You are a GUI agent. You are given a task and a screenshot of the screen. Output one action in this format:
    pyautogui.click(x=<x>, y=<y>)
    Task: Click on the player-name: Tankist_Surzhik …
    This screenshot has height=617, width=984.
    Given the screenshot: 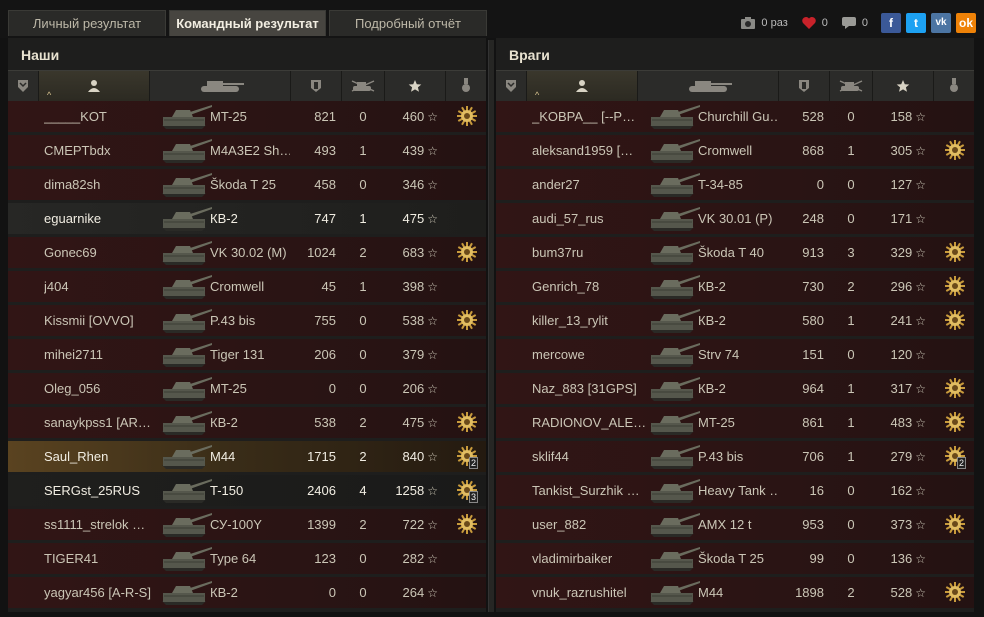 What is the action you would take?
    pyautogui.click(x=591, y=490)
    